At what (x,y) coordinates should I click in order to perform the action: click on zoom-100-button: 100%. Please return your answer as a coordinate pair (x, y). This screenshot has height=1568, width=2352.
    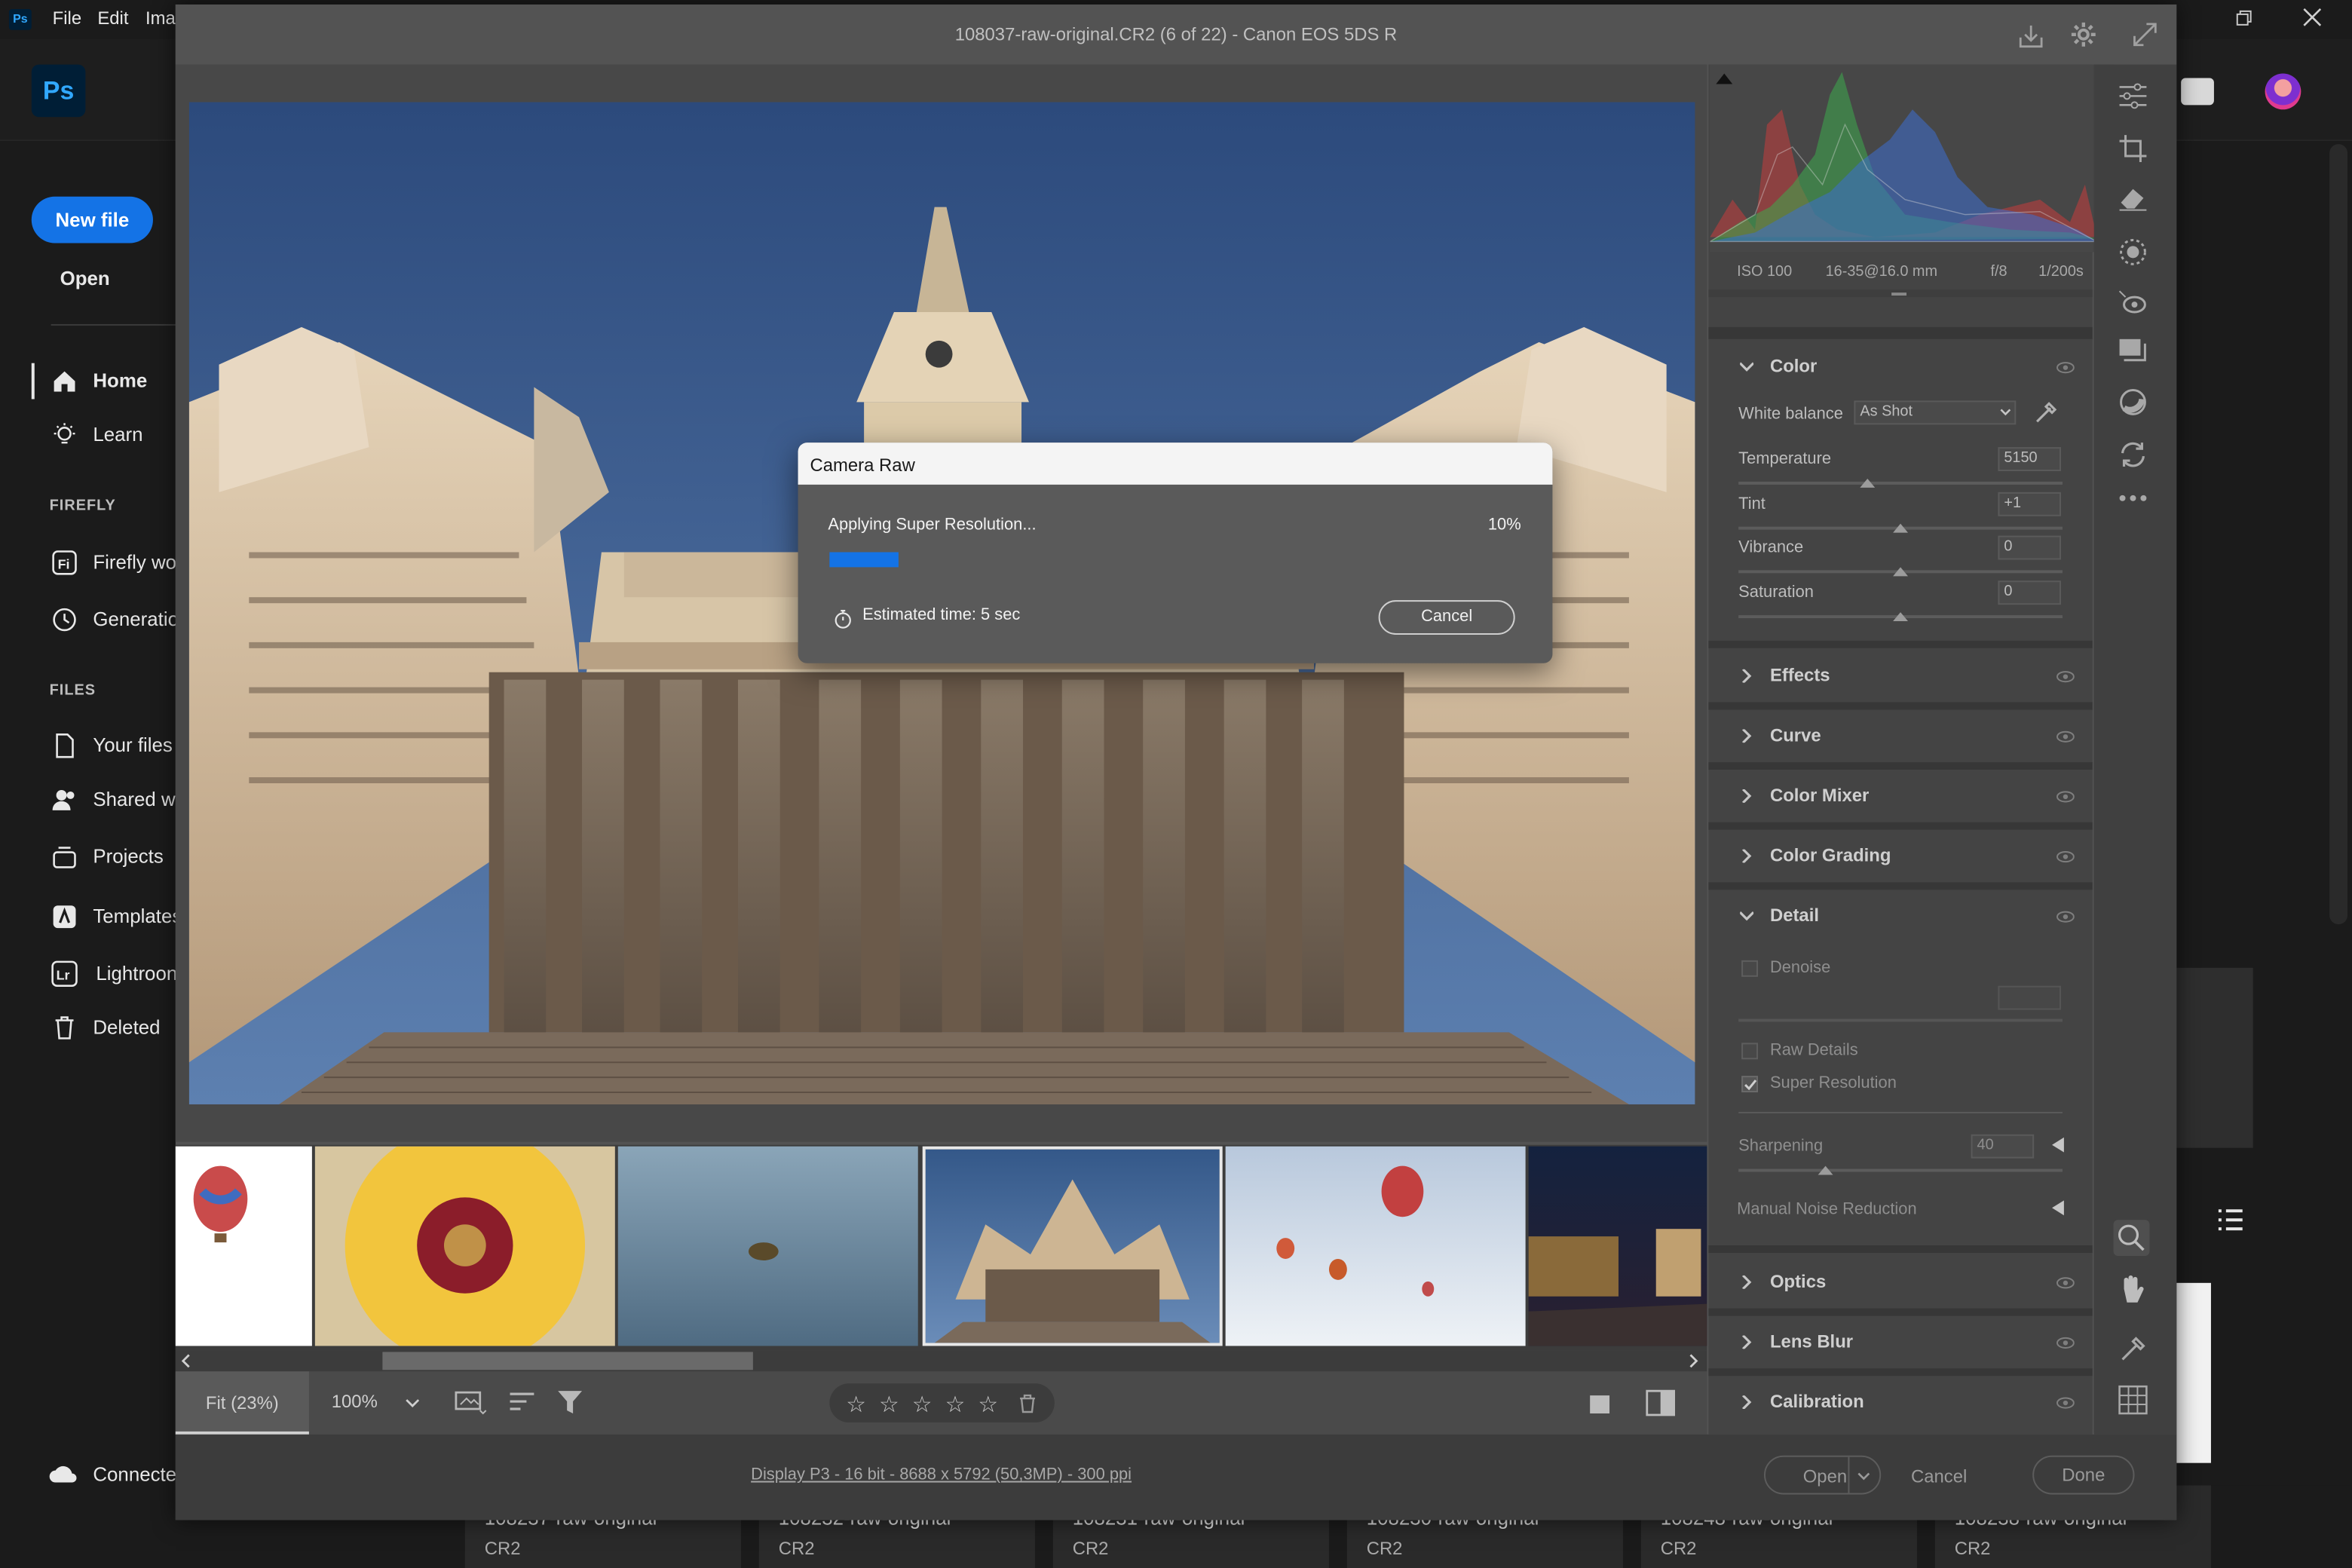
    Looking at the image, I should click on (355, 1401).